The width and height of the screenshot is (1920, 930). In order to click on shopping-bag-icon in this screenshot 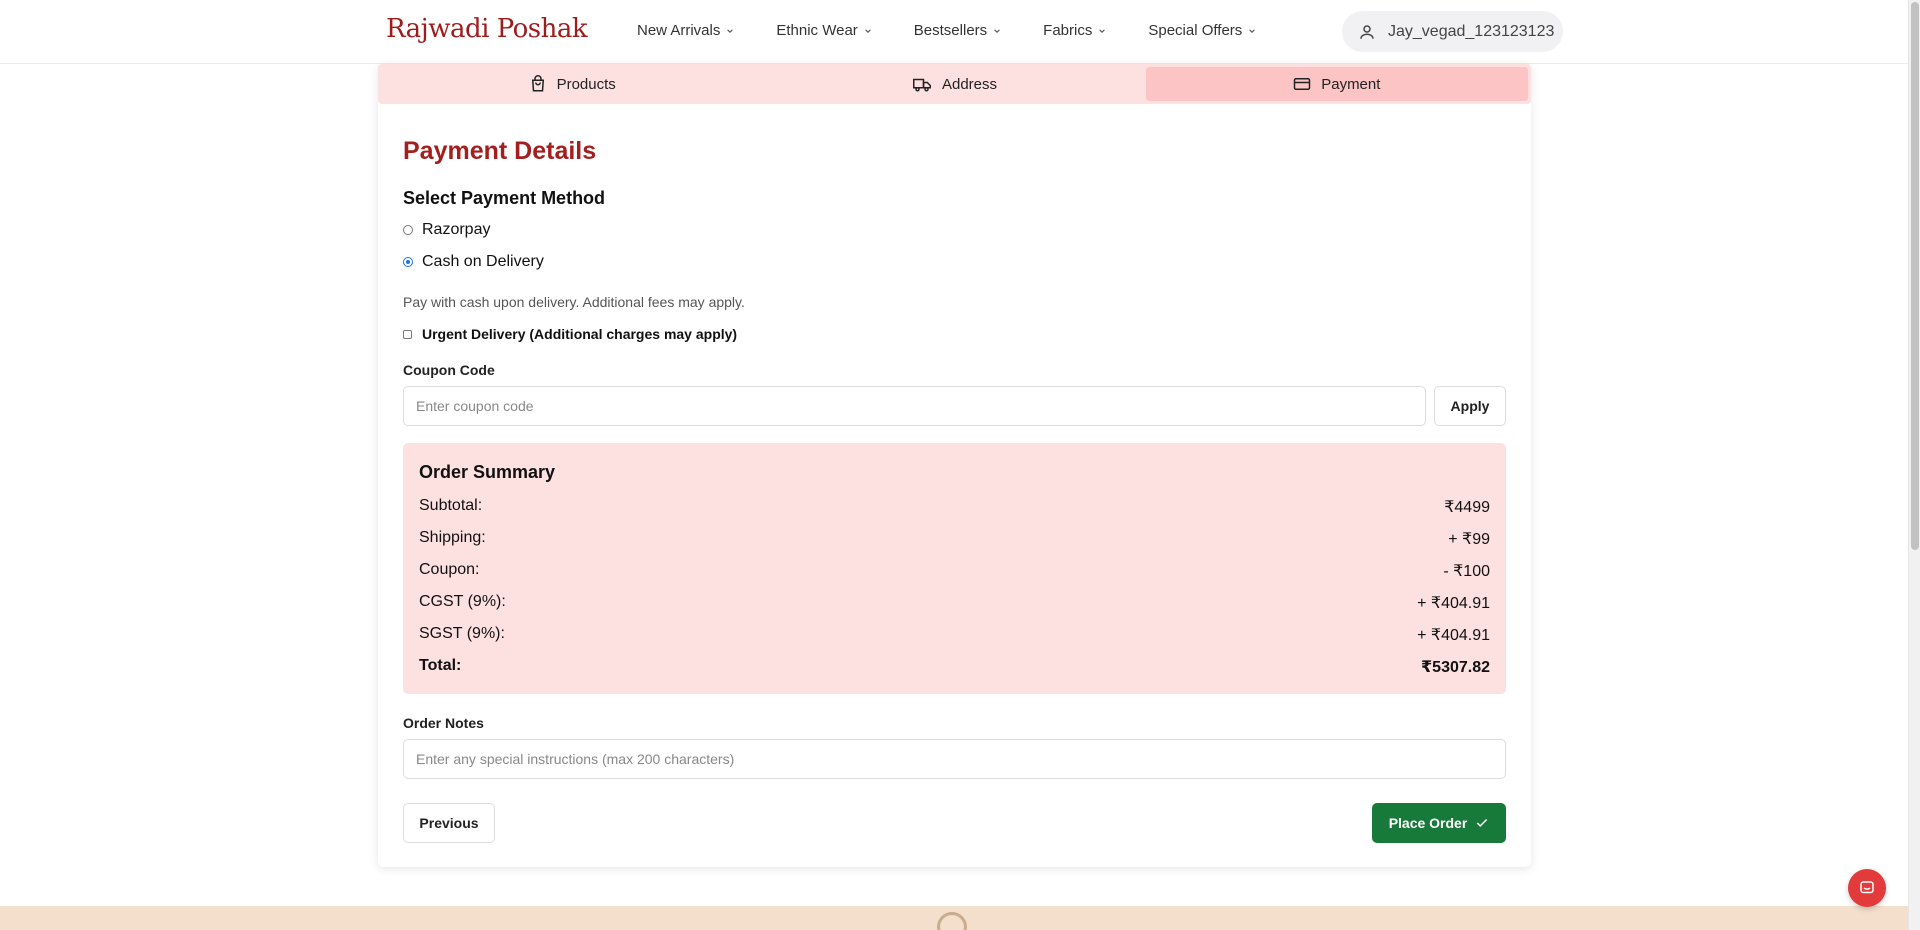, I will do `click(537, 83)`.